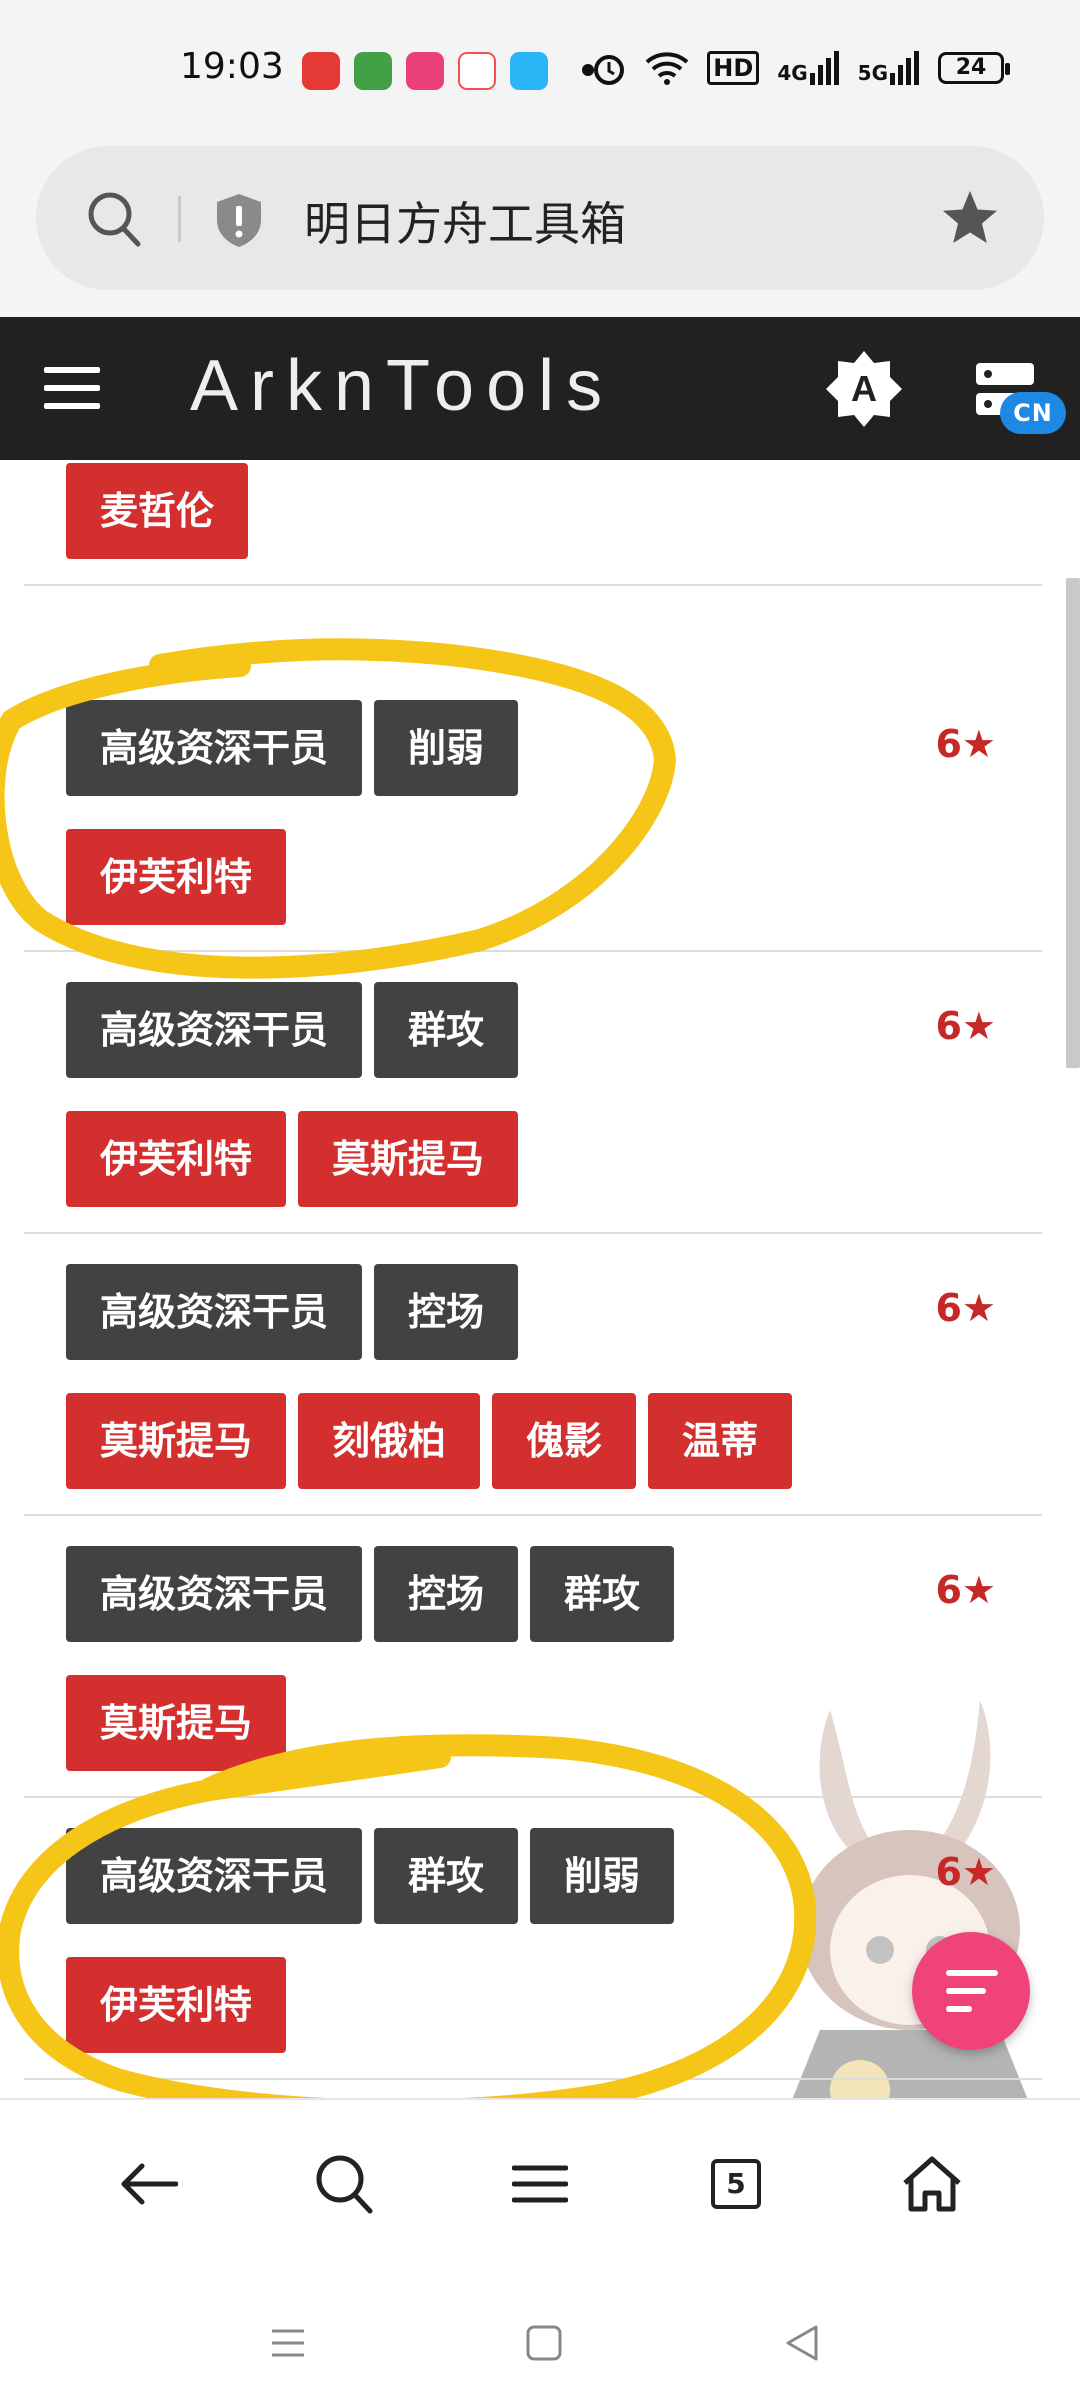  I want to click on status-indicators: HD 4G 5G 24, so click(800, 68).